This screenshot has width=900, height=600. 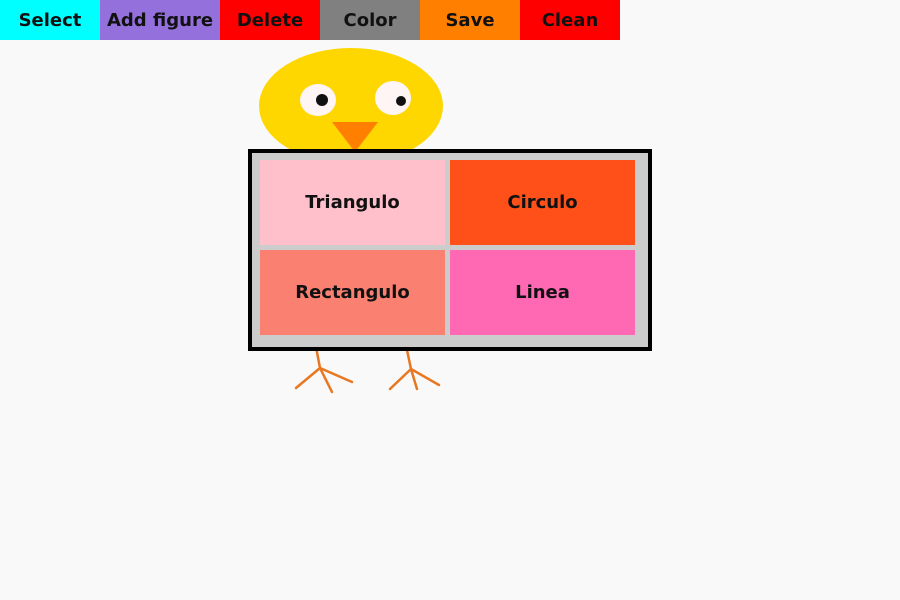 I want to click on rectangle-option: Rectangulo, so click(x=352, y=292).